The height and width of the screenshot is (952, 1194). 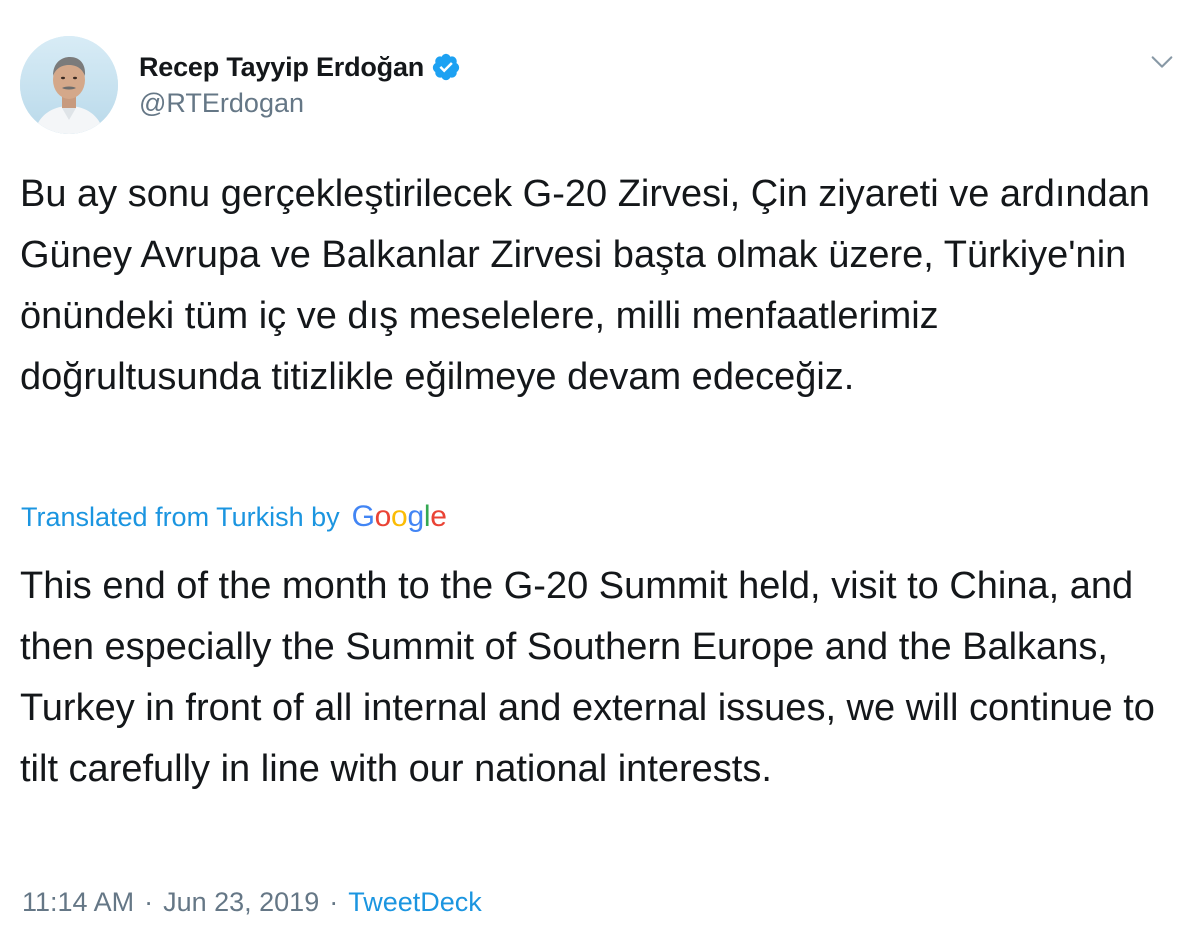 What do you see at coordinates (78, 902) in the screenshot?
I see `tweet-time: 11:14 AM` at bounding box center [78, 902].